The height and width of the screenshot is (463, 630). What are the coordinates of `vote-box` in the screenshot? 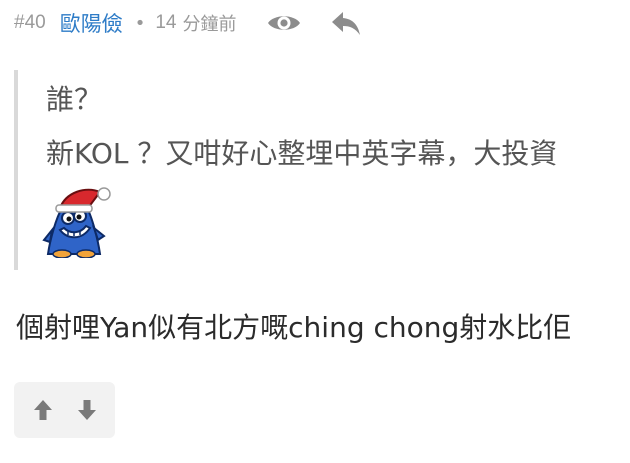 It's located at (64, 410).